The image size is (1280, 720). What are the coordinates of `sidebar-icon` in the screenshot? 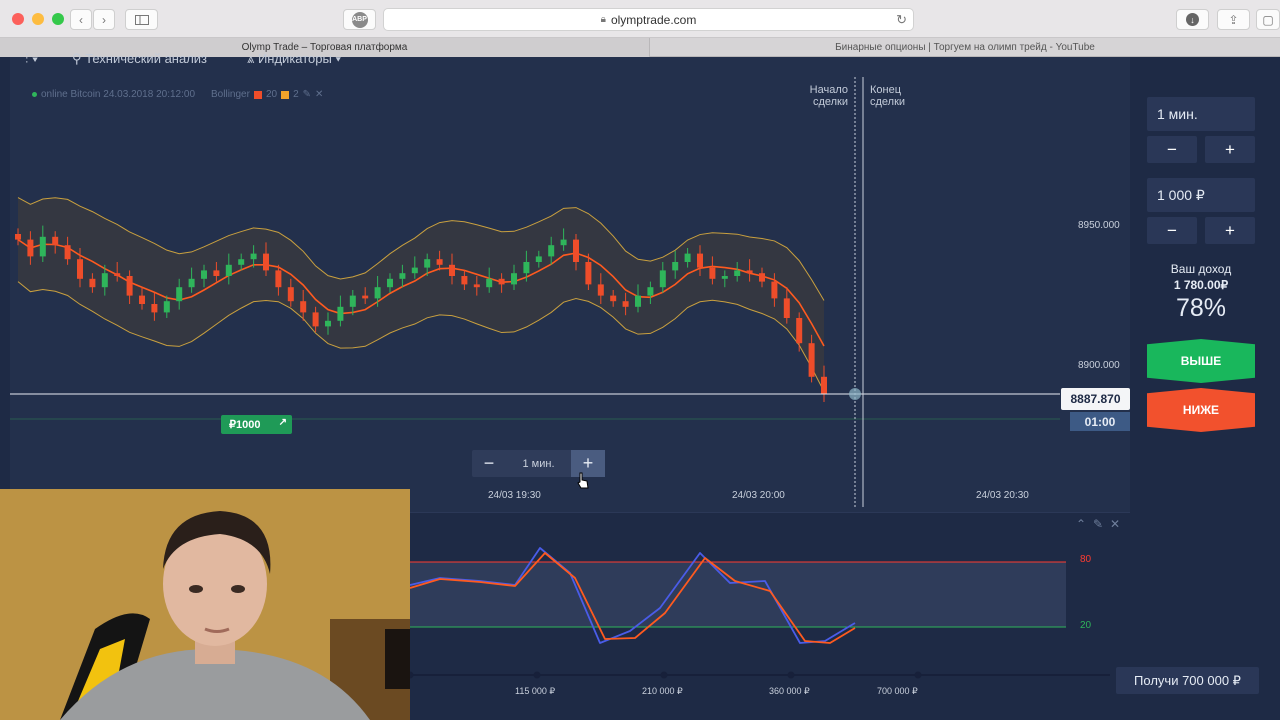 It's located at (141, 19).